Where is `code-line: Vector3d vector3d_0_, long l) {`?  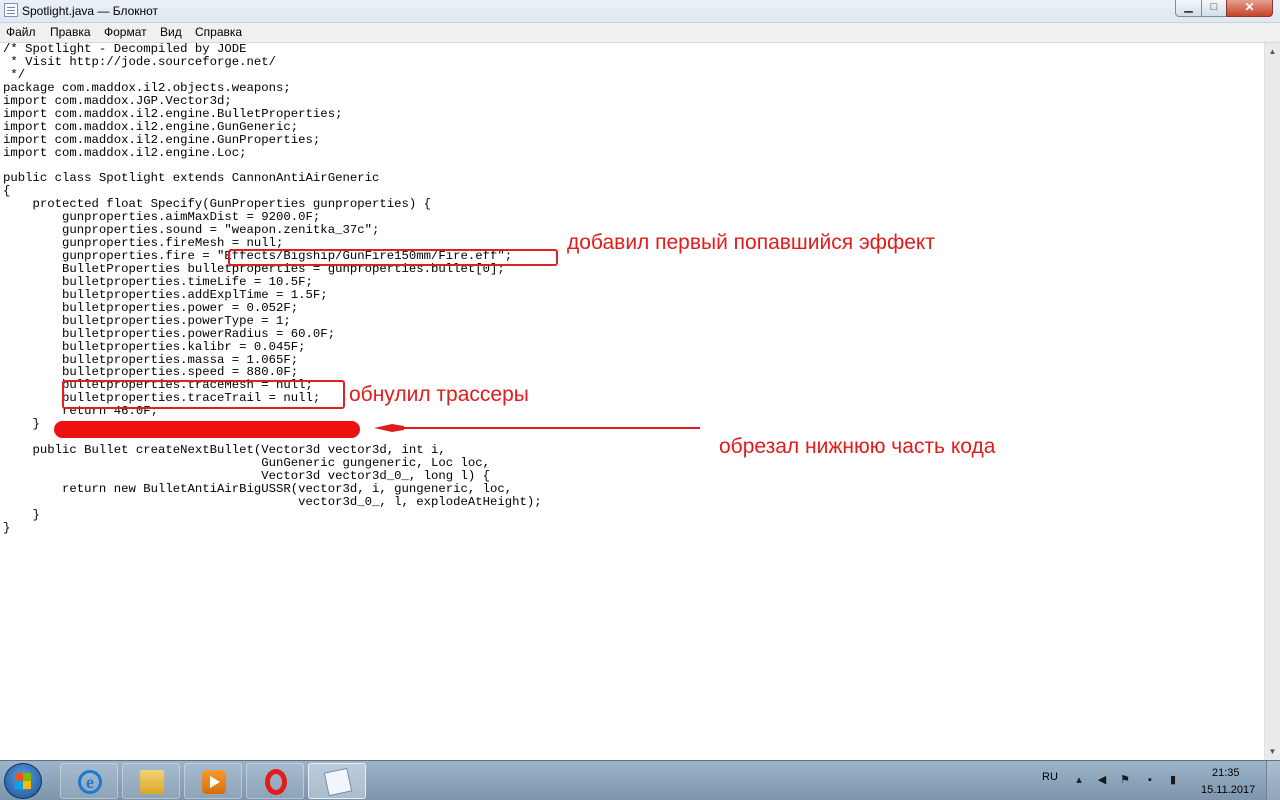 code-line: Vector3d vector3d_0_, long l) { is located at coordinates (247, 475).